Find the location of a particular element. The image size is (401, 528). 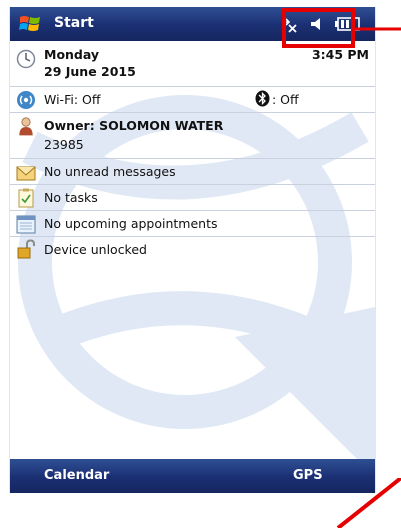

softkey-bar: Calendar GPS is located at coordinates (192, 476).